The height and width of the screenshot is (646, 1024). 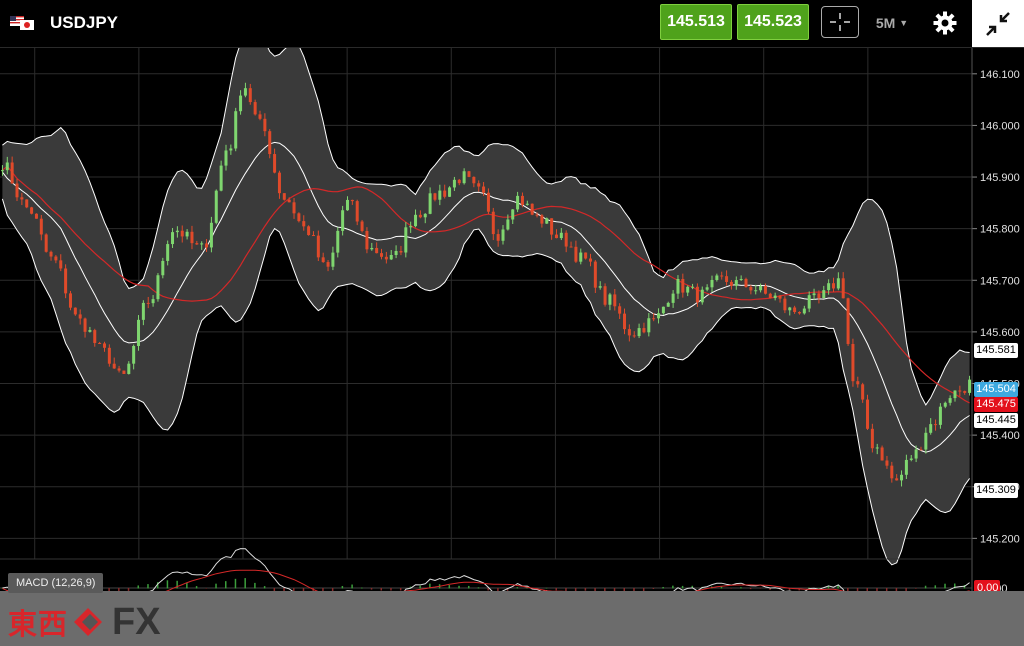 I want to click on settings-button, so click(x=945, y=23).